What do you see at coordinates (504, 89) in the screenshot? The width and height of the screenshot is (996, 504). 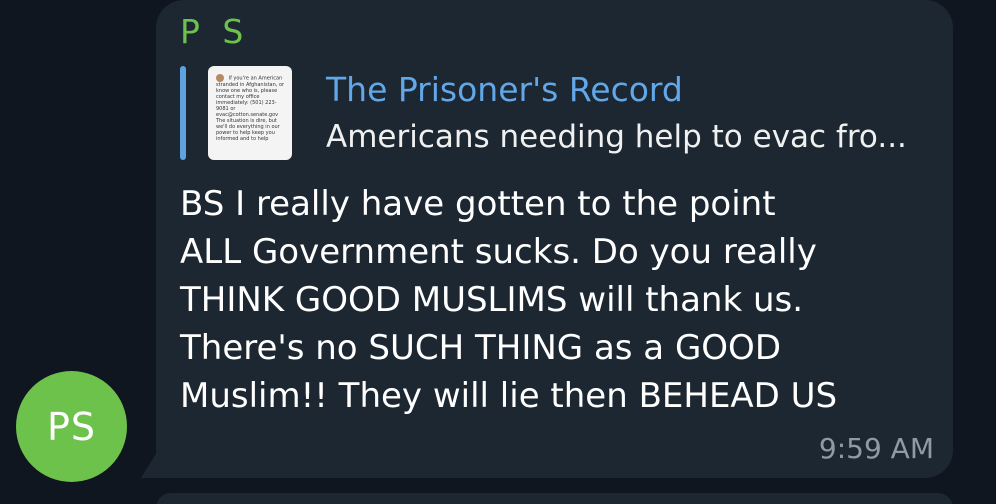 I see `reply-title: The Prisoner's Record` at bounding box center [504, 89].